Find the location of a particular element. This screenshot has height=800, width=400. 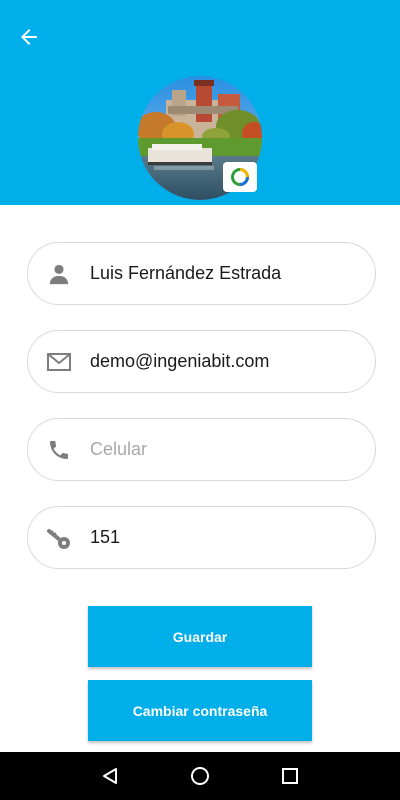

camera-icon is located at coordinates (240, 177).